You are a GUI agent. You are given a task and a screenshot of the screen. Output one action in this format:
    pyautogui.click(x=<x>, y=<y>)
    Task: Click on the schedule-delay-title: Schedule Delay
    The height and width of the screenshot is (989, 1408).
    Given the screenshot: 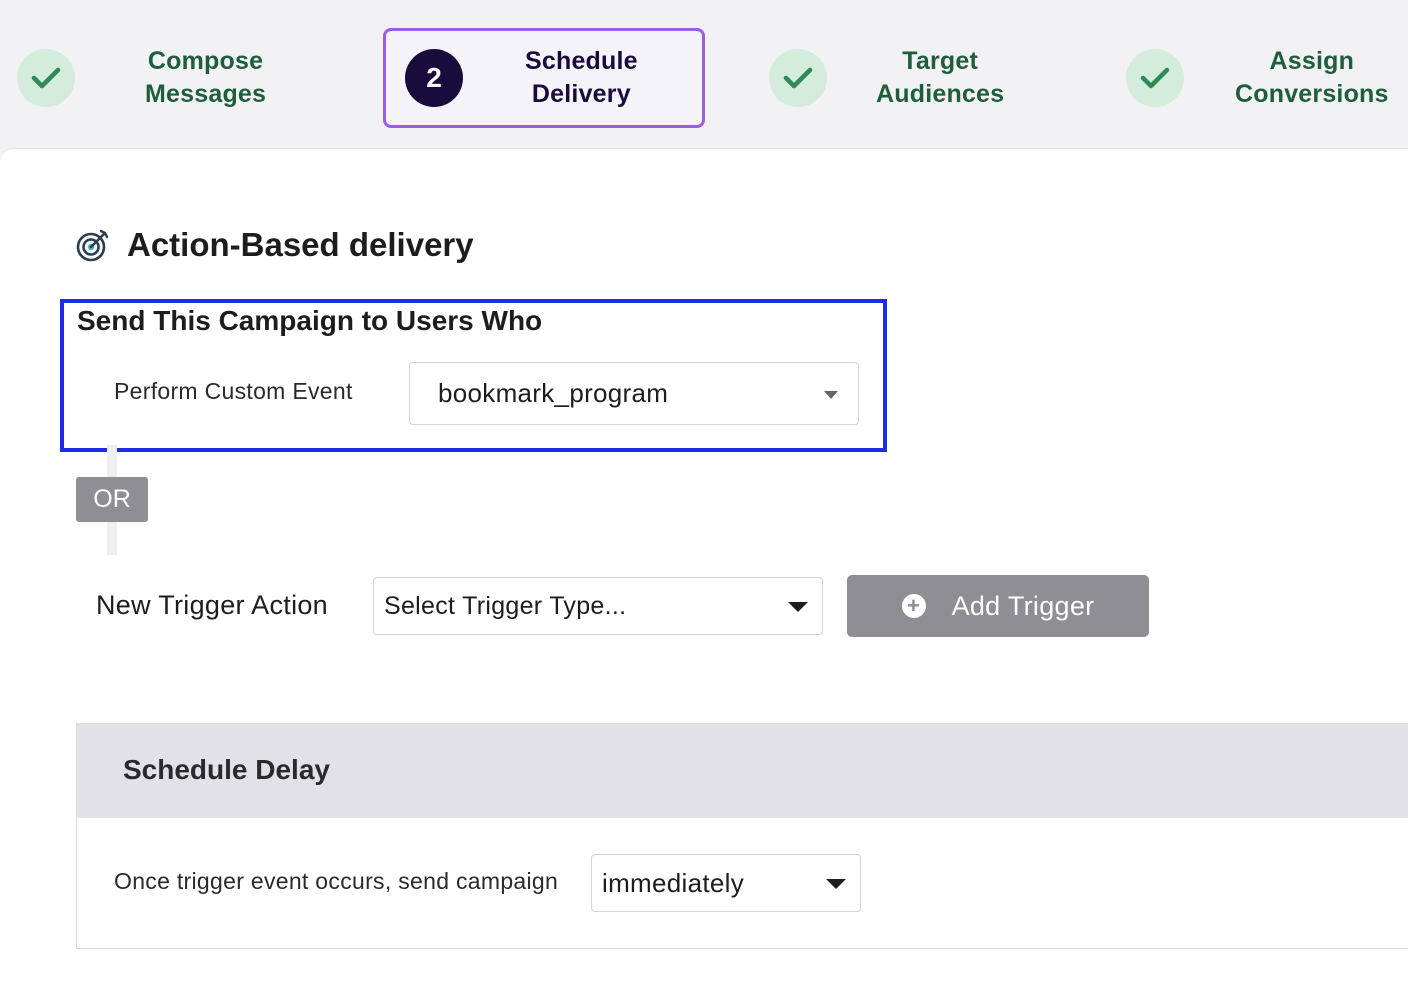 What is the action you would take?
    pyautogui.click(x=226, y=769)
    